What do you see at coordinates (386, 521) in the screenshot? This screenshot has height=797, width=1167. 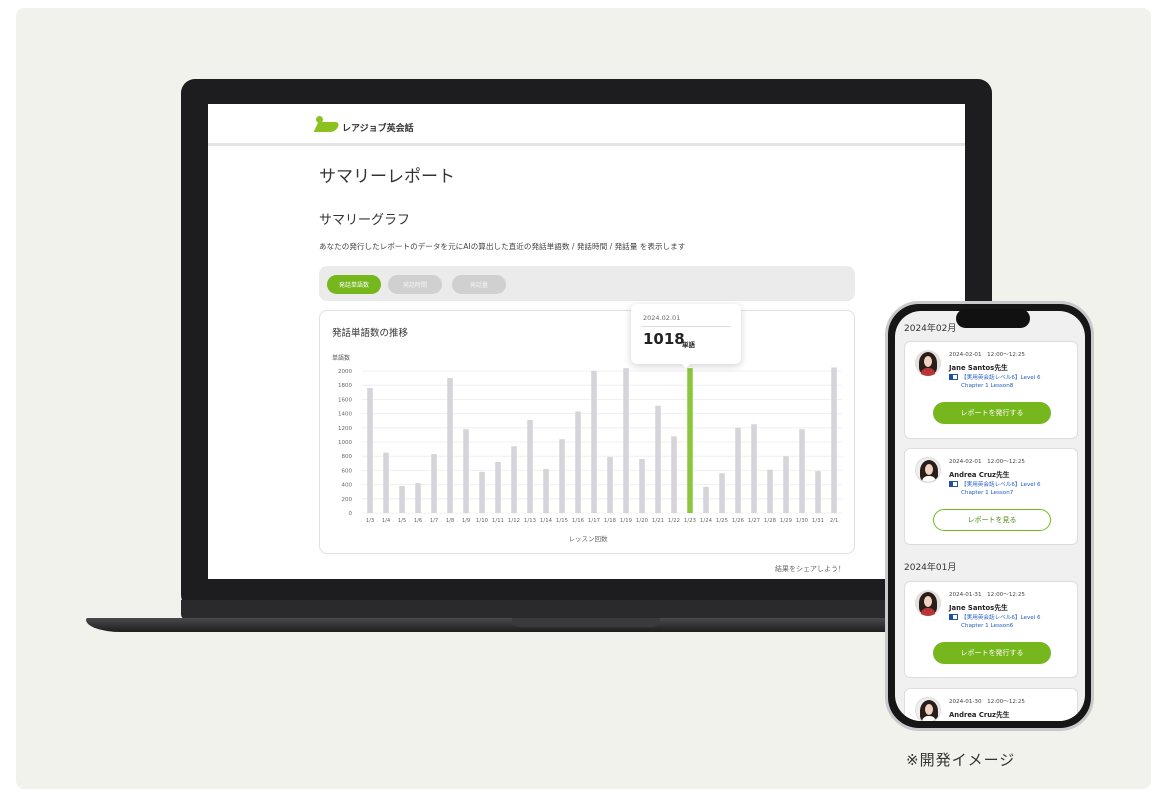 I see `x-tick-label: 1/4` at bounding box center [386, 521].